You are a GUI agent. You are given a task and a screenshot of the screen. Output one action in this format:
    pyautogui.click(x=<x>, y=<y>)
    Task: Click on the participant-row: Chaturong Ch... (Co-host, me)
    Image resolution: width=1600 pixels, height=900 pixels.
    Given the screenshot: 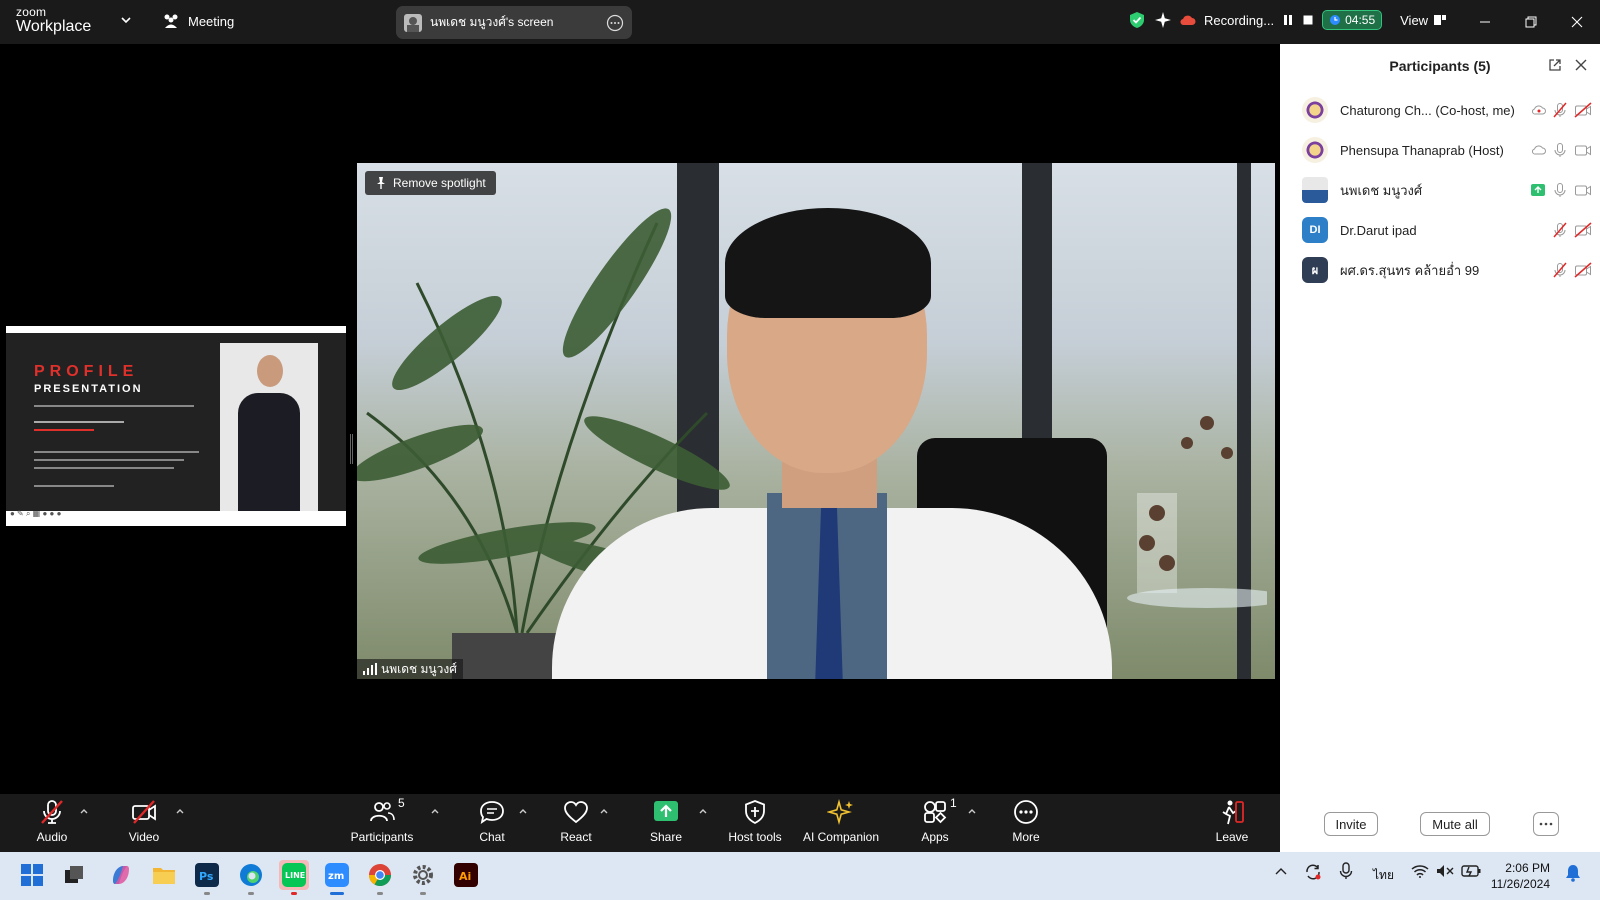 What is the action you would take?
    pyautogui.click(x=1447, y=110)
    